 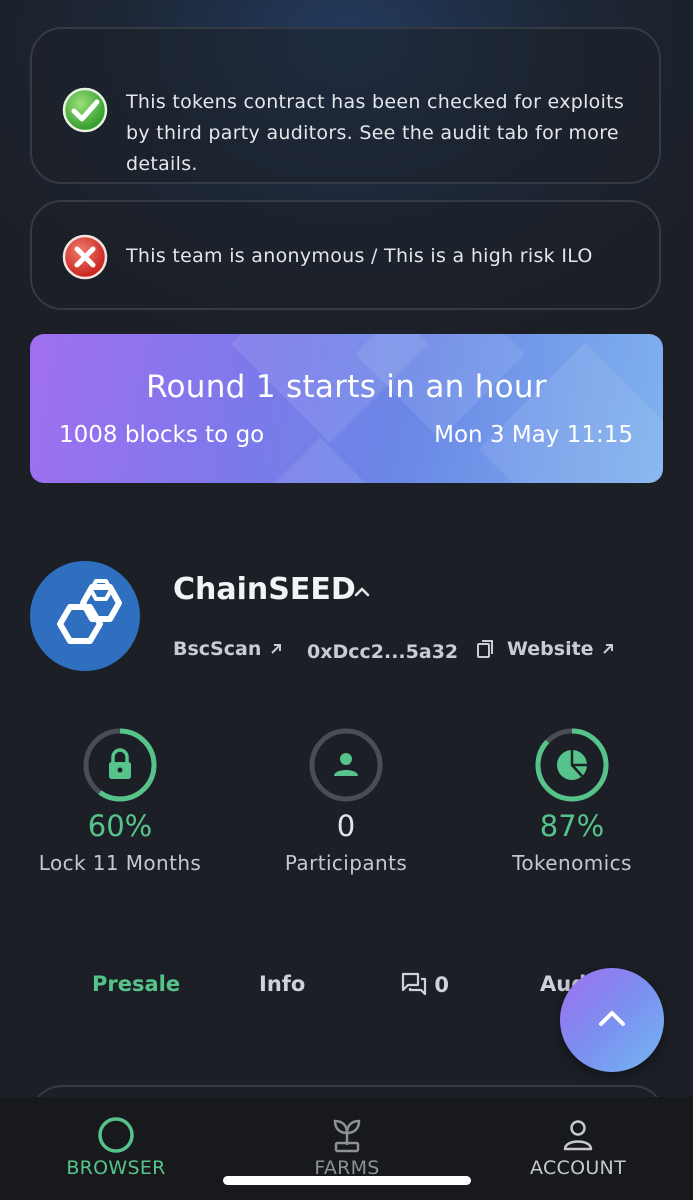 I want to click on participants-count: 0, so click(x=346, y=826).